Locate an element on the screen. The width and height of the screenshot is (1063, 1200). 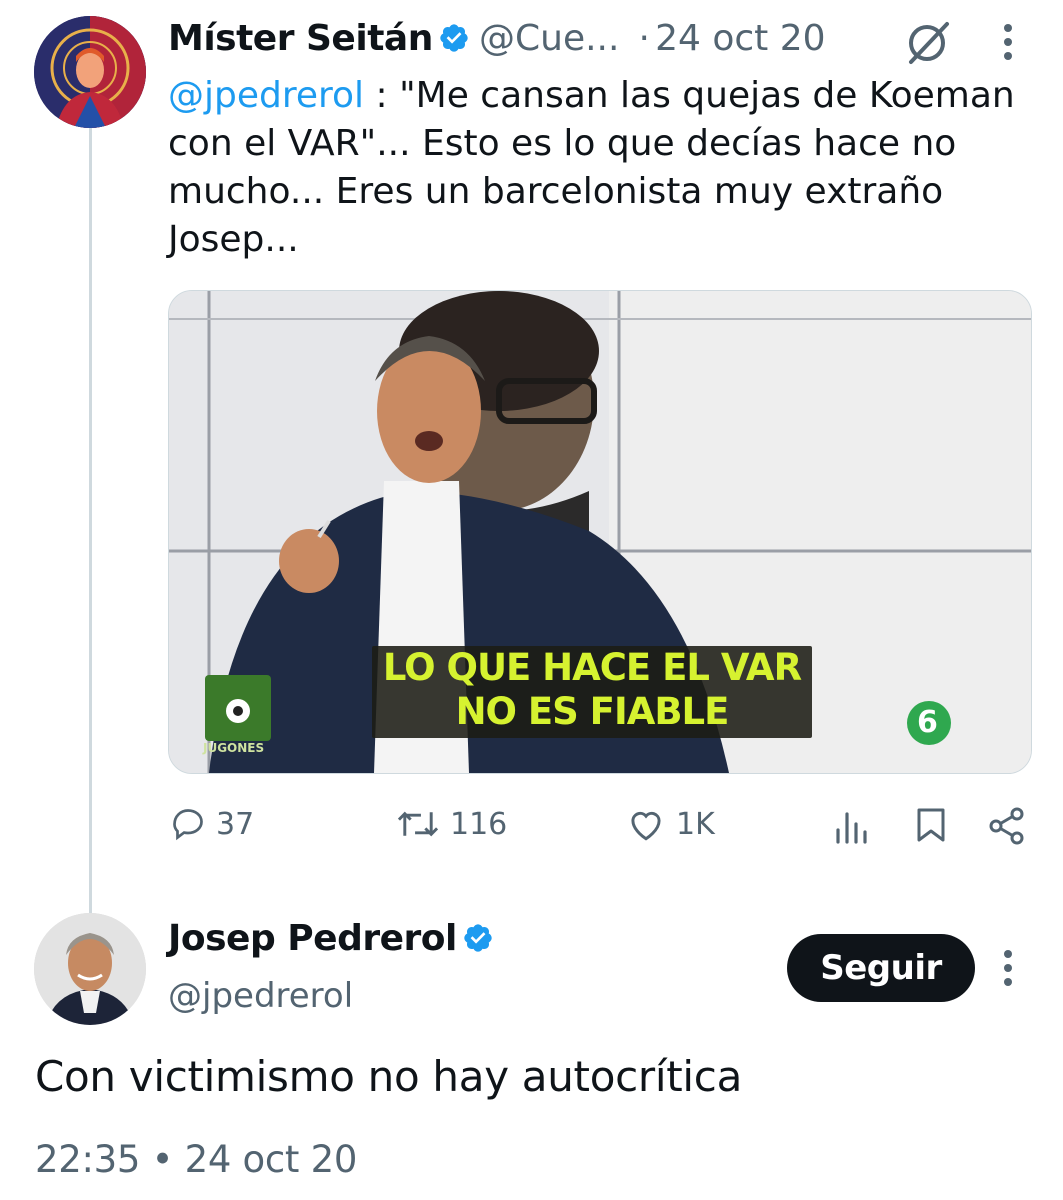
caption-line-2: NO ES FIABLE is located at coordinates (592, 711).